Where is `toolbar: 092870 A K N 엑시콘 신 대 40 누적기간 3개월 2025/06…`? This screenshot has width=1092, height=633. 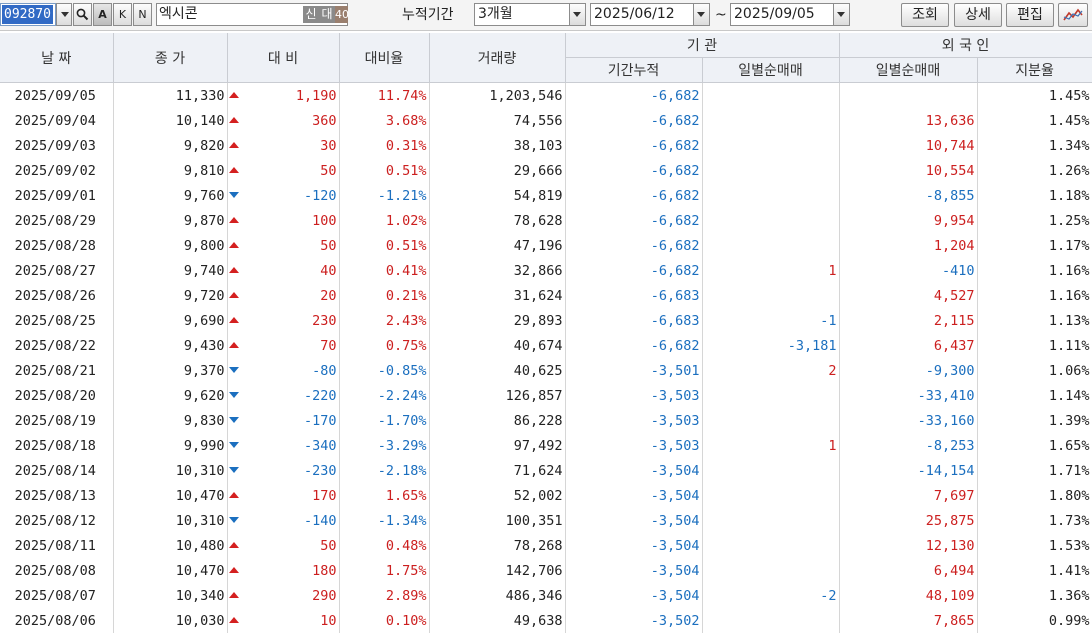 toolbar: 092870 A K N 엑시콘 신 대 40 누적기간 3개월 2025/06… is located at coordinates (546, 15).